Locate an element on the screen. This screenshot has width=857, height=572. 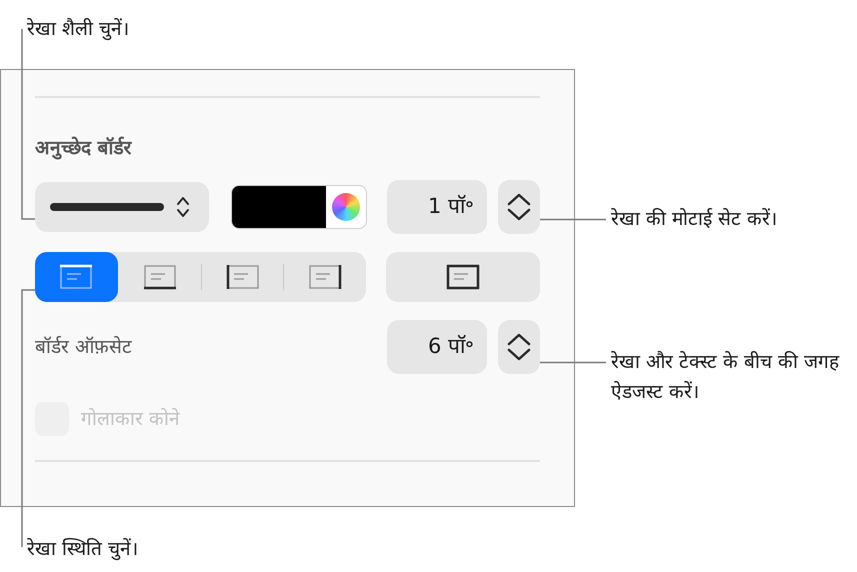
callout-text: रेखा और टेक्स्ट के बीच की जगह ऐडजस्ट करें। is located at coordinates (725, 377).